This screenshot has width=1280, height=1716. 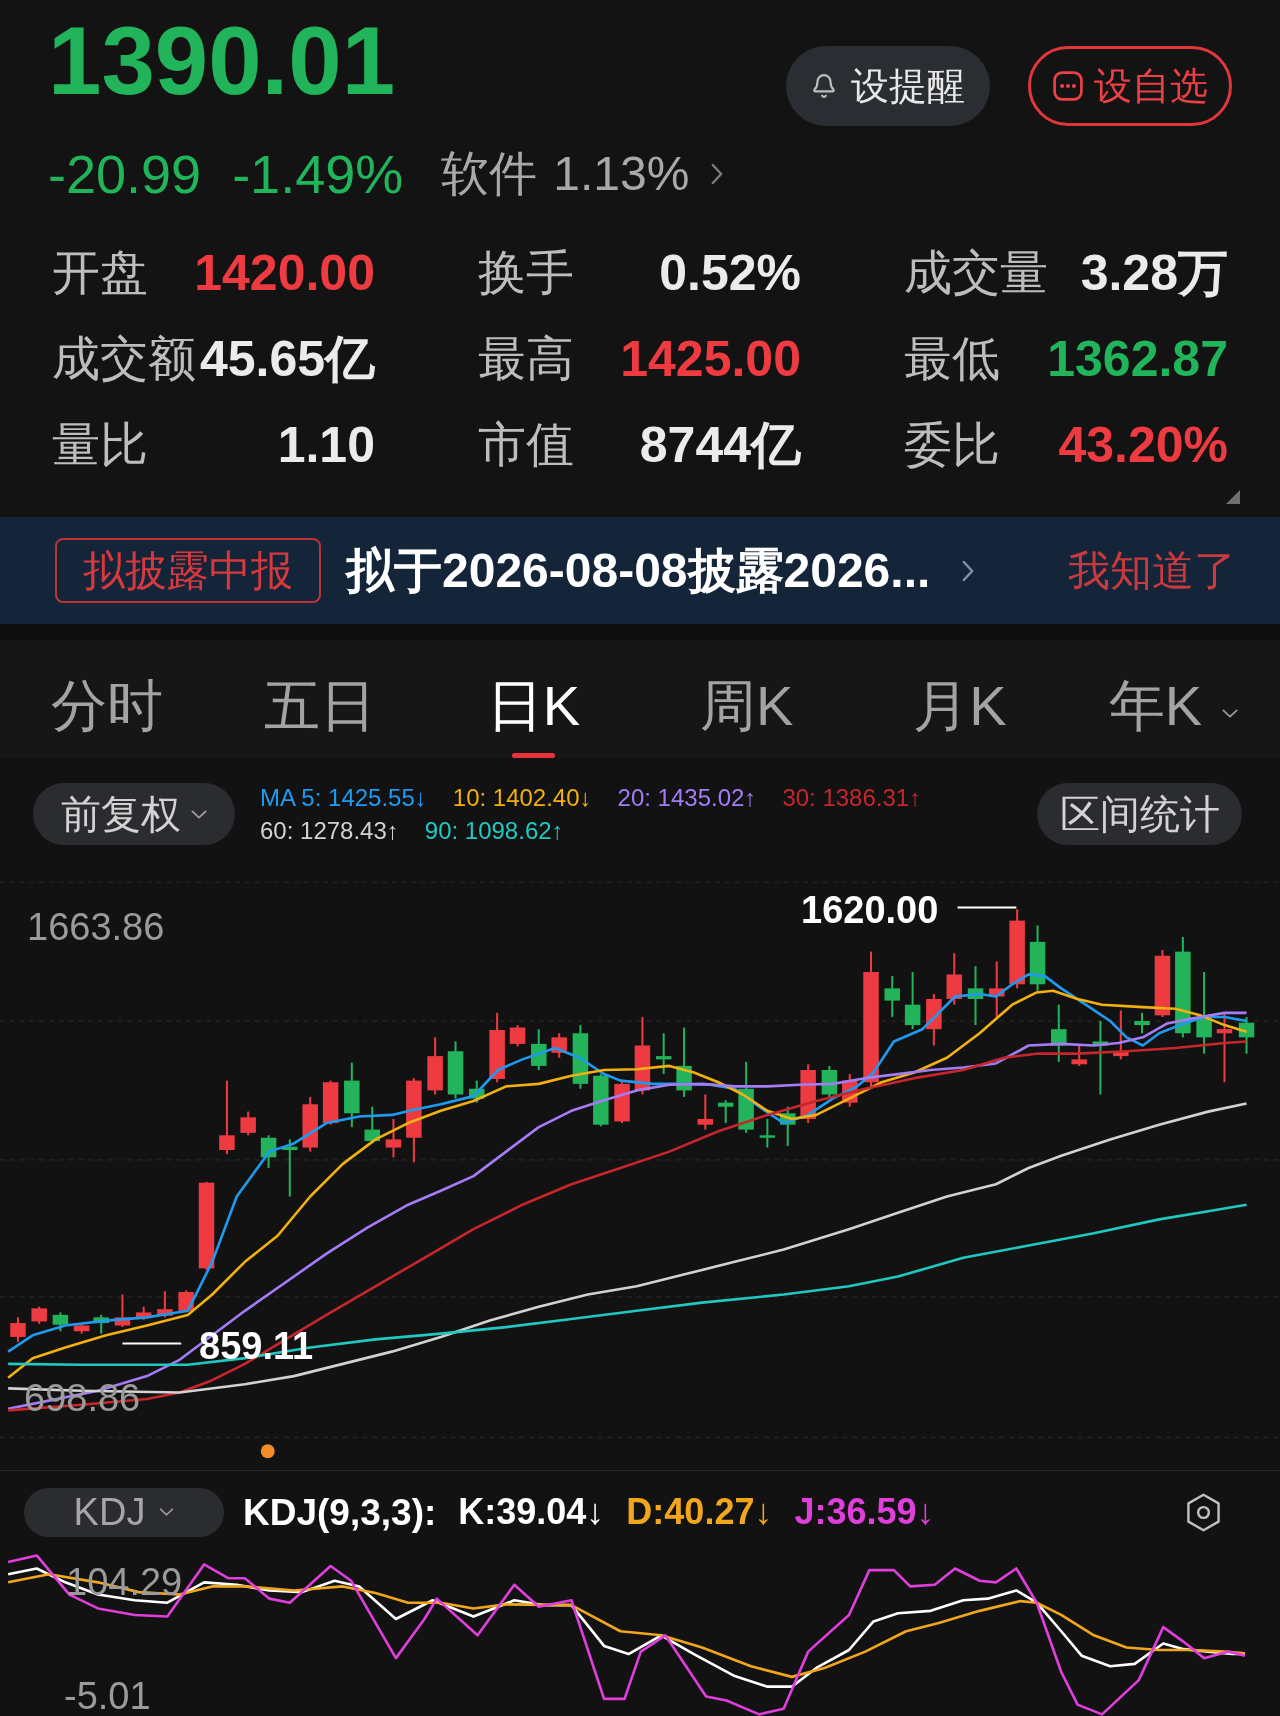 I want to click on ma-legend-item: 20: 1435.02↑, so click(x=687, y=797).